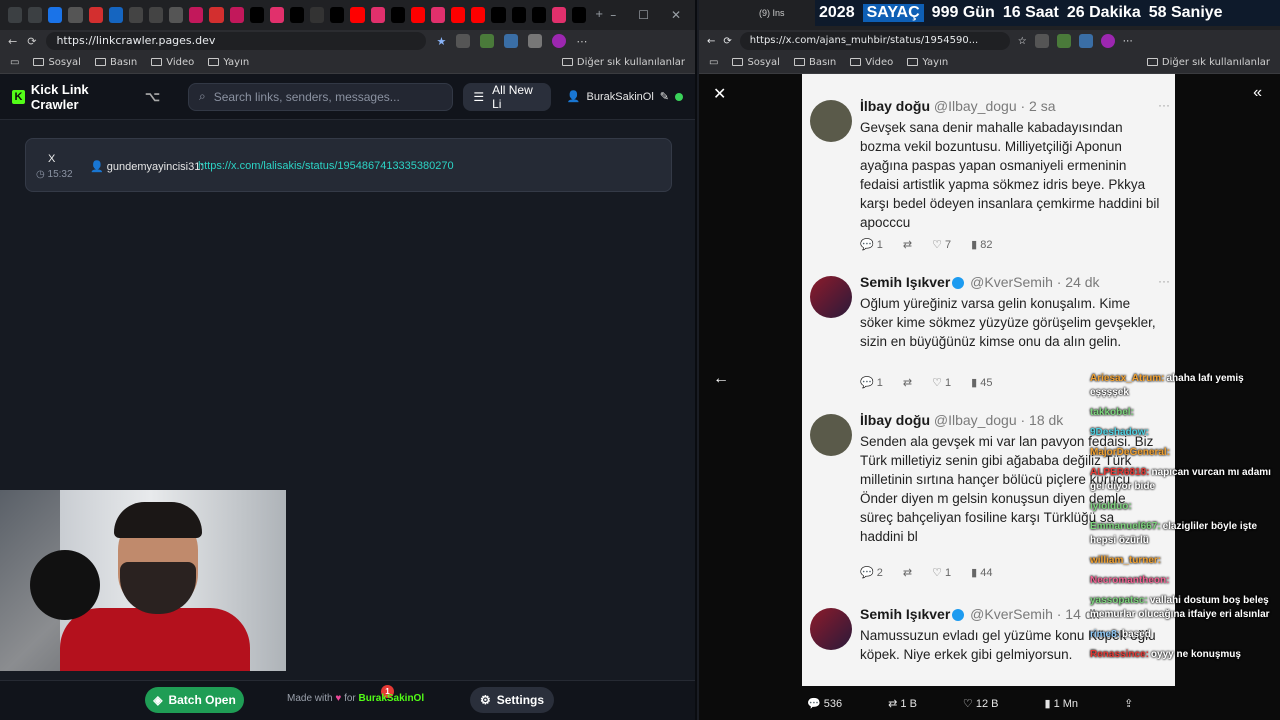 This screenshot has height=720, width=1280. What do you see at coordinates (1183, 581) in the screenshot?
I see `chat-message: Necromantheon:` at bounding box center [1183, 581].